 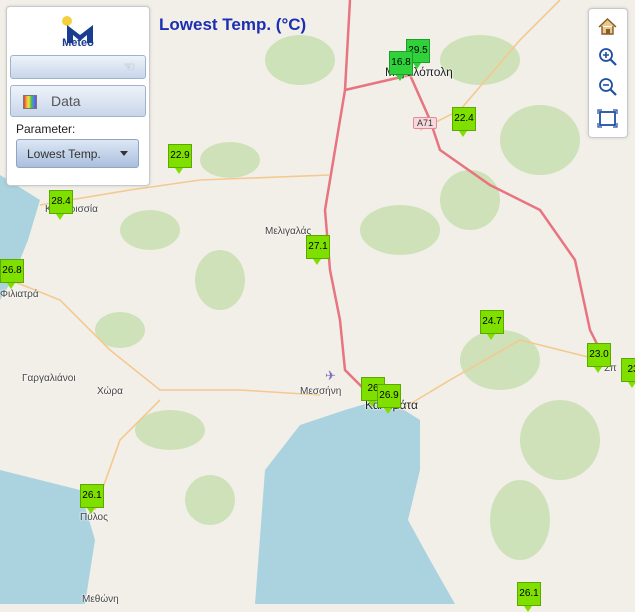 I want to click on map-title: Lowest Temp. (°C), so click(x=233, y=24).